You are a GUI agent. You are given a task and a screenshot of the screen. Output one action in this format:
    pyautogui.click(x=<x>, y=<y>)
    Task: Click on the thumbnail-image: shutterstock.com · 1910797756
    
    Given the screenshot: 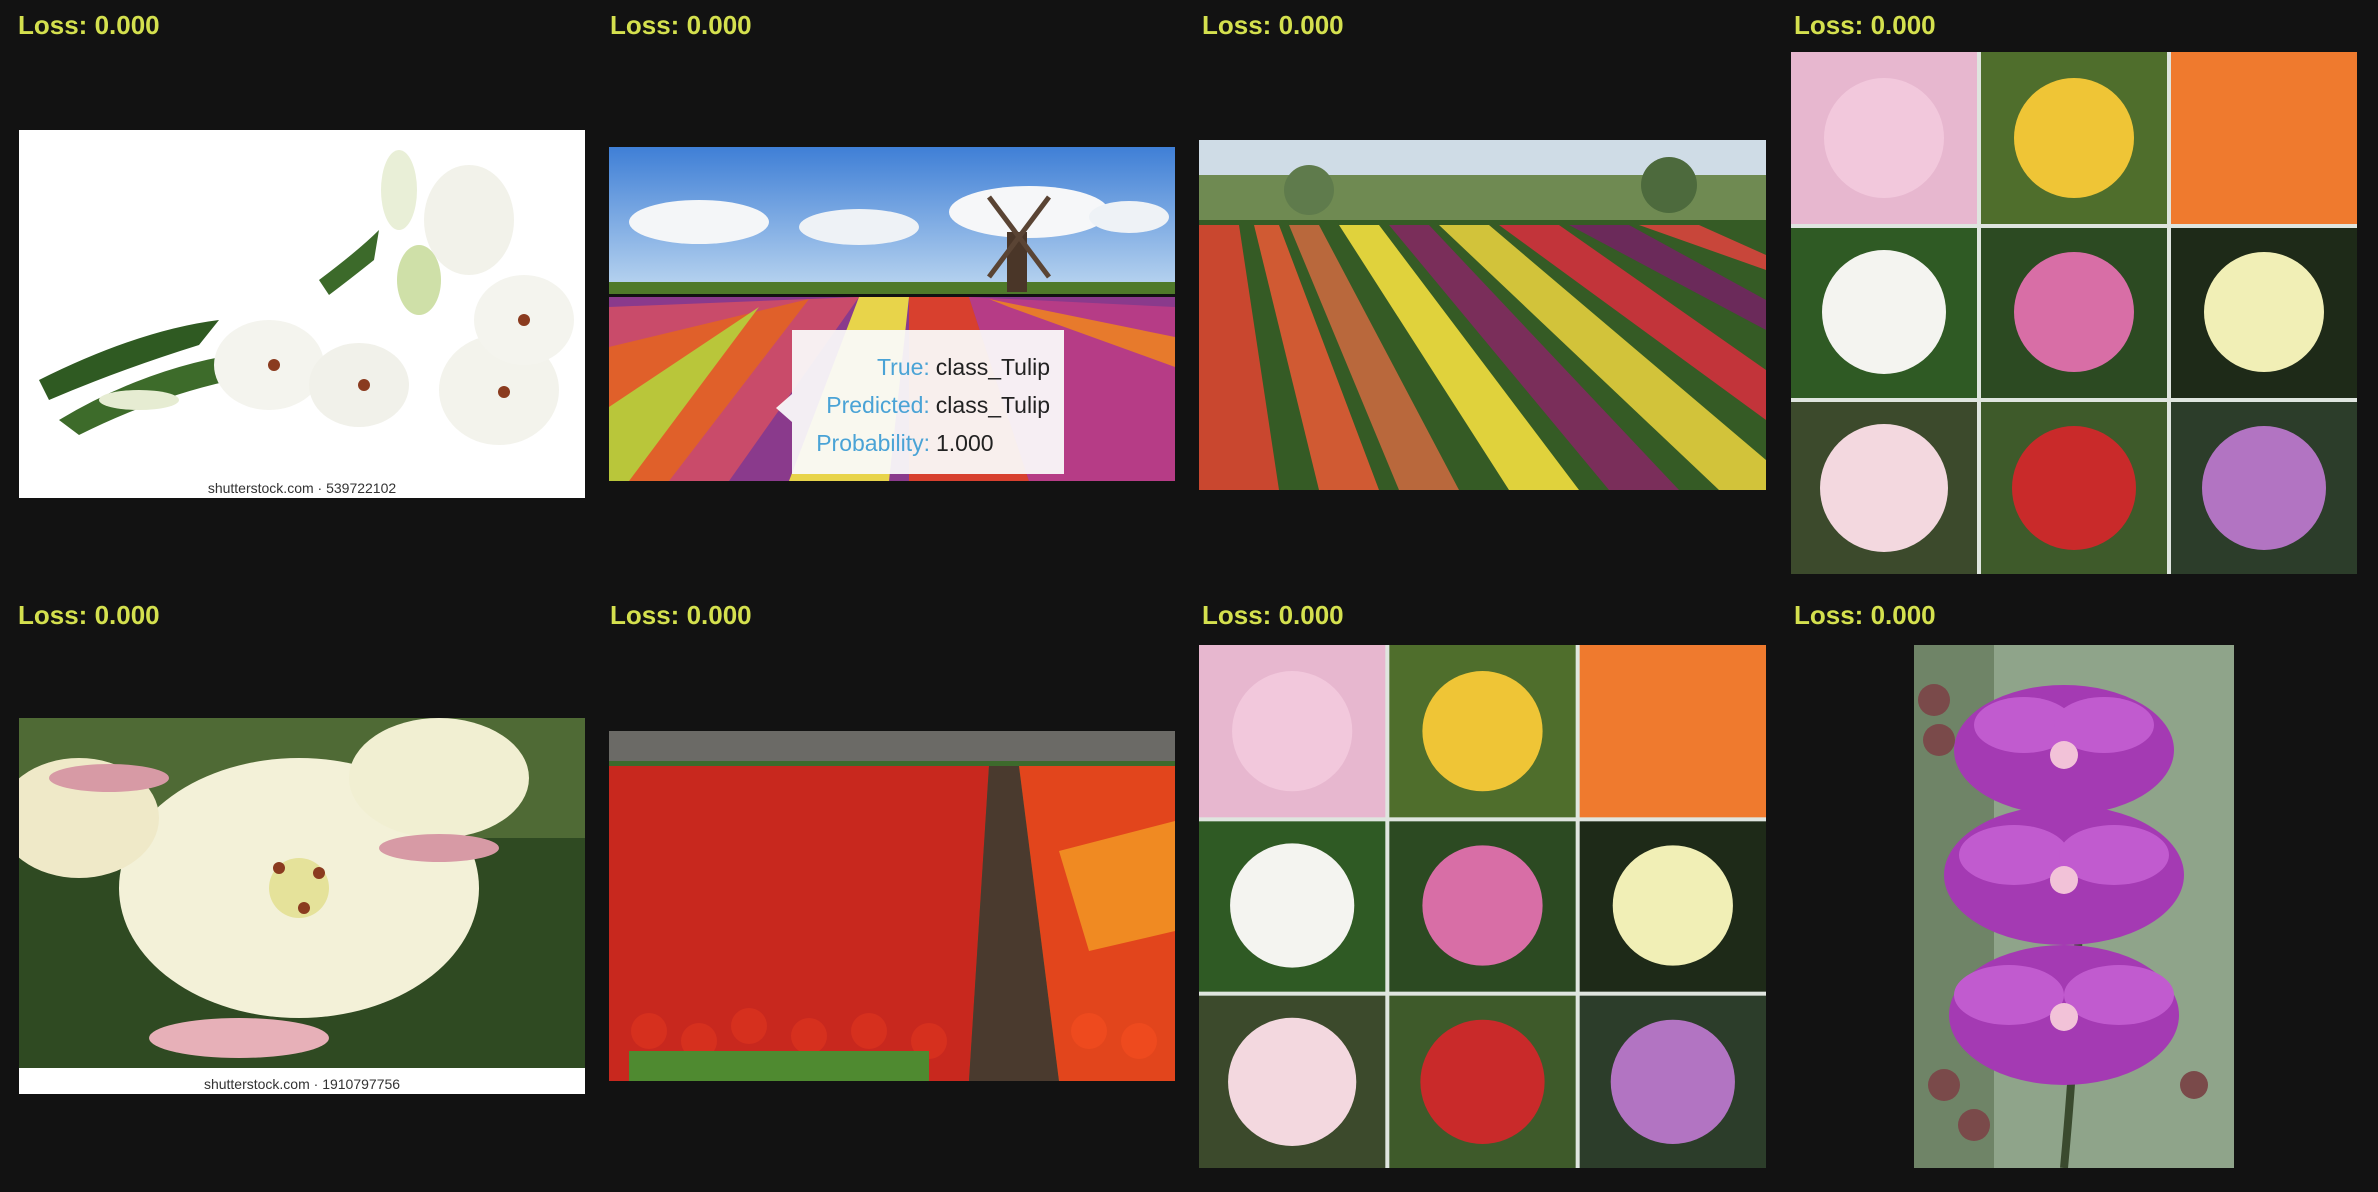 What is the action you would take?
    pyautogui.click(x=302, y=906)
    